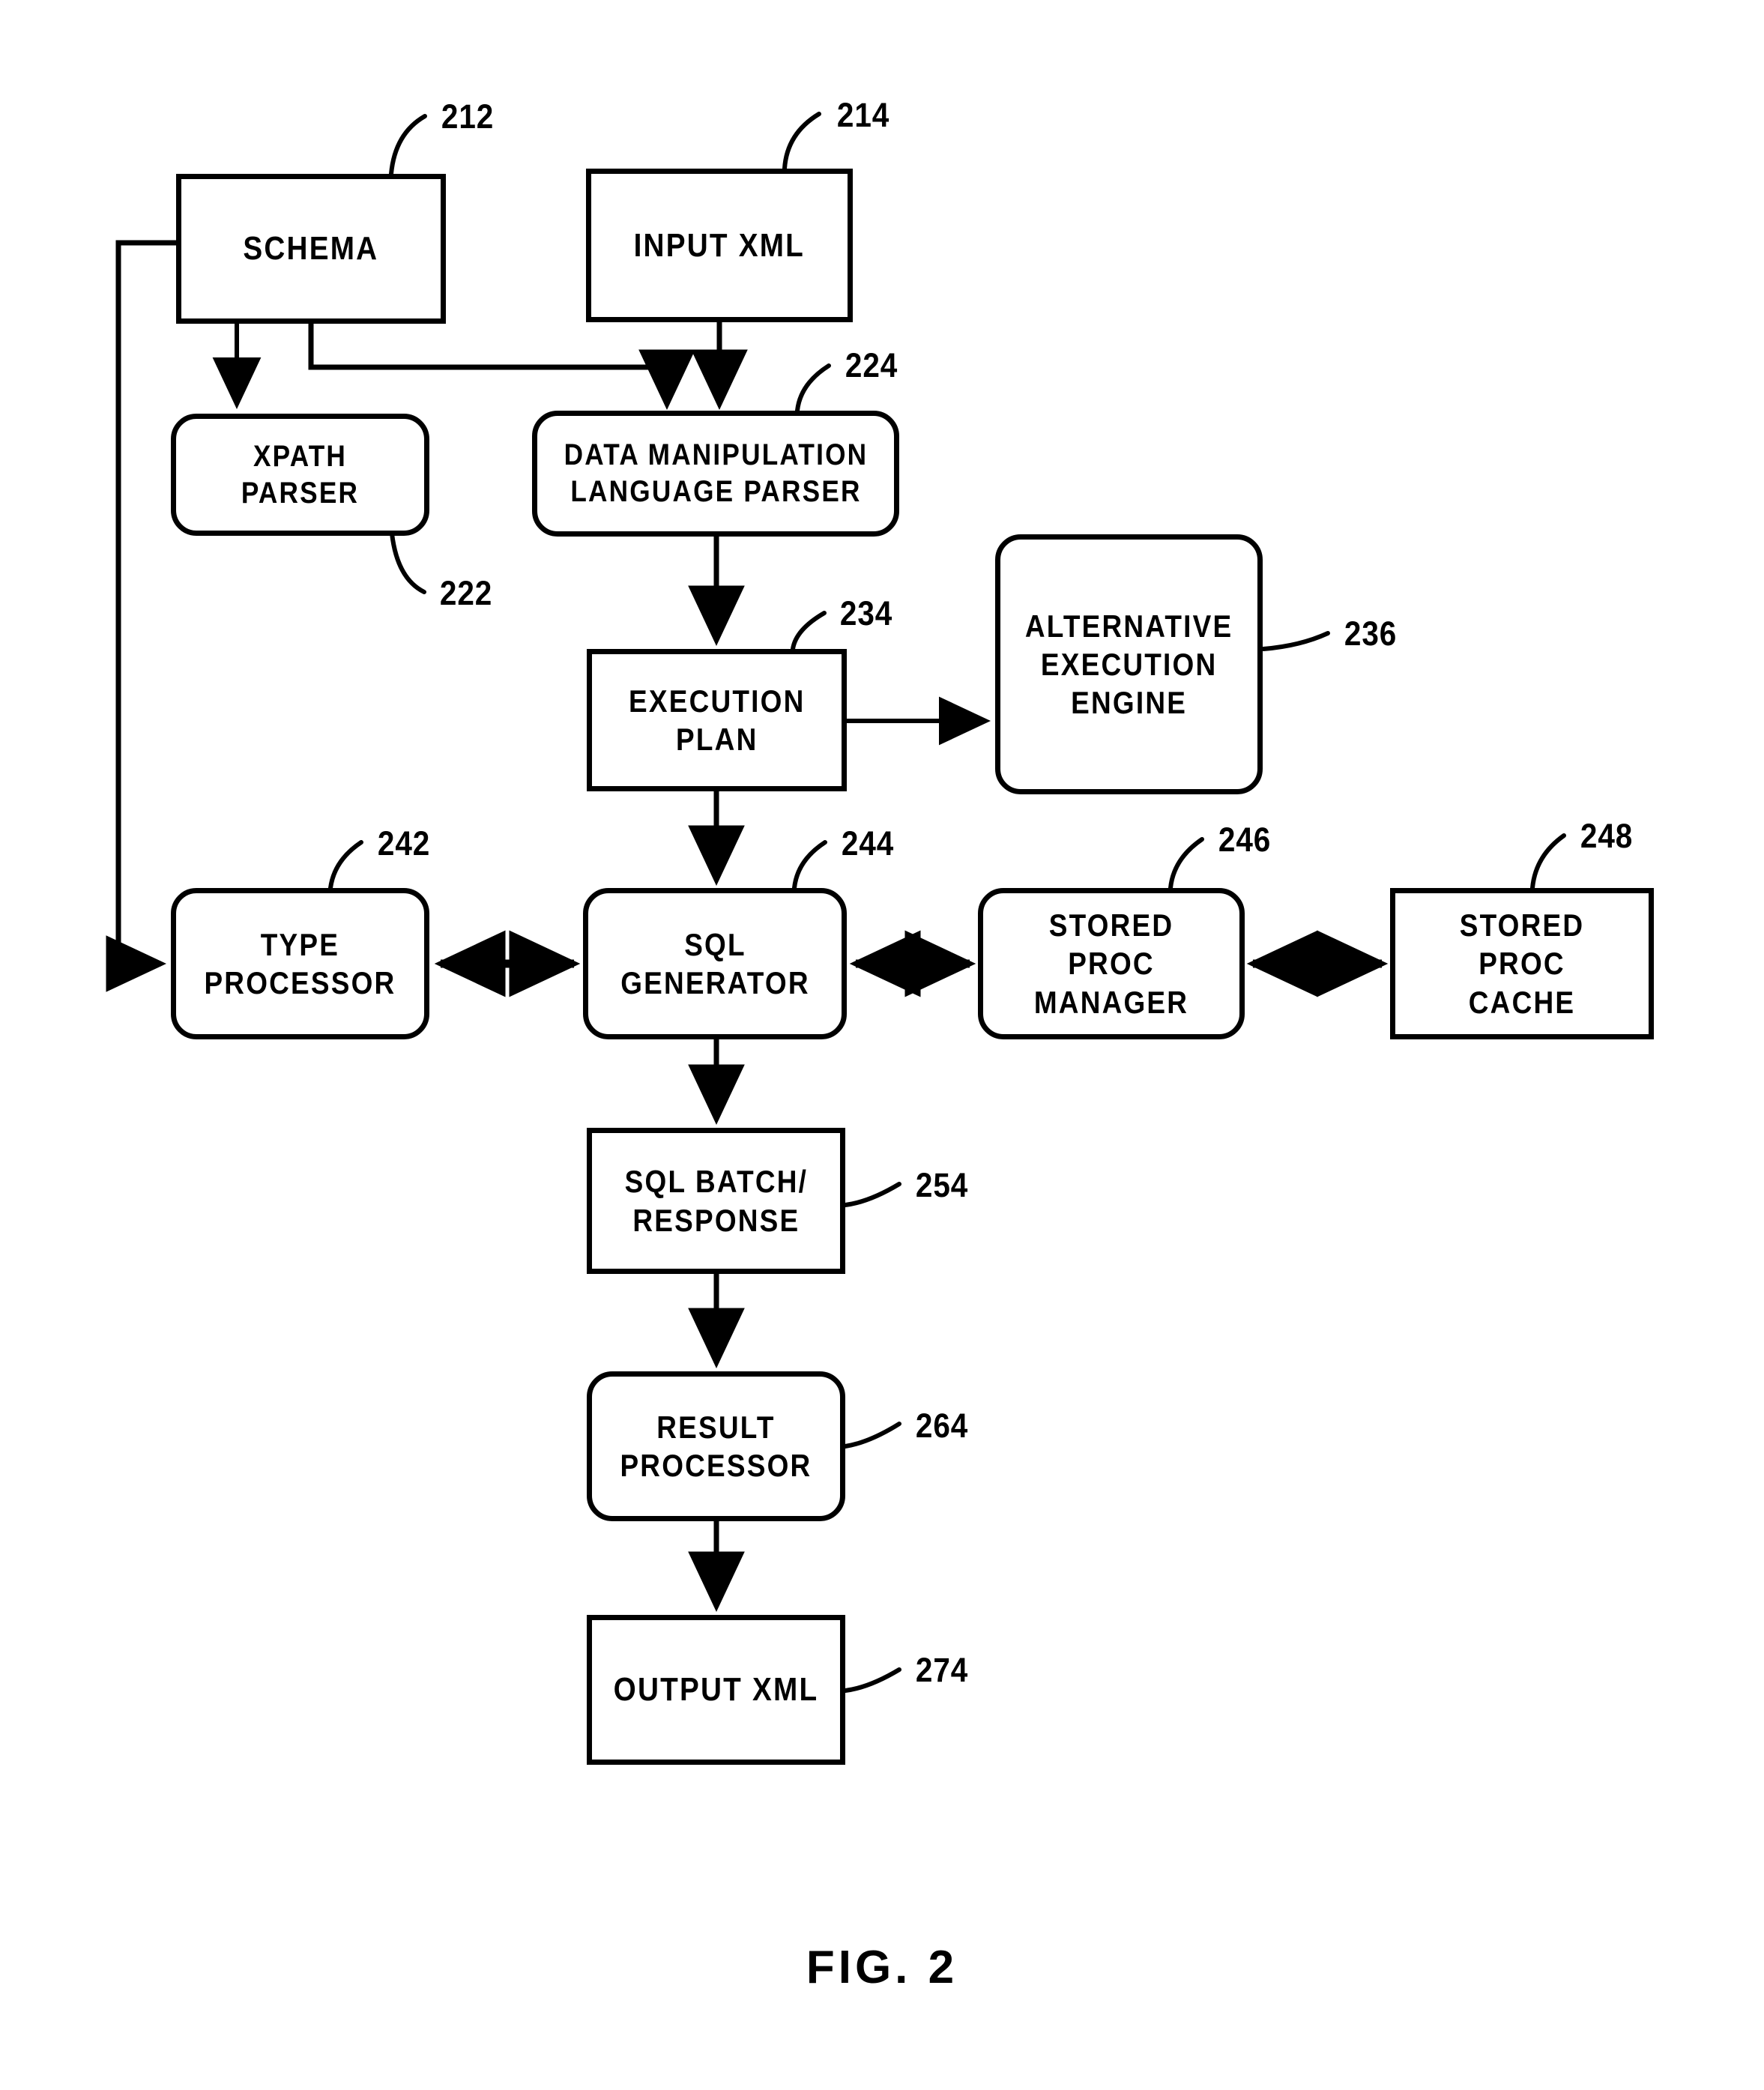 This screenshot has width=1764, height=2090. I want to click on node-result-processor: RESULT PROCESSOR, so click(716, 1446).